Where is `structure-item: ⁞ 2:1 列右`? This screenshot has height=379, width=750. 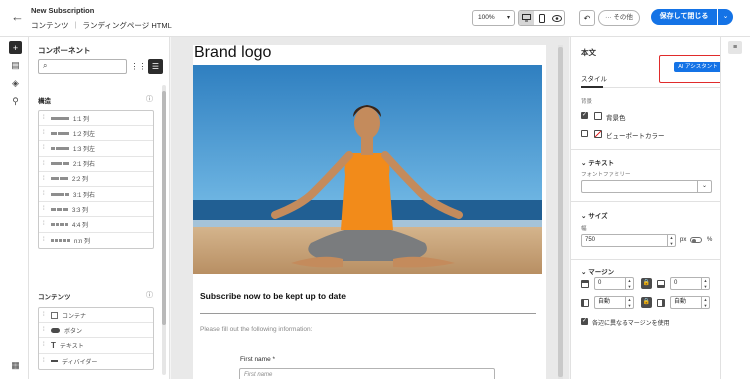
structure-item: ⁞ 2:1 列右 is located at coordinates (96, 164).